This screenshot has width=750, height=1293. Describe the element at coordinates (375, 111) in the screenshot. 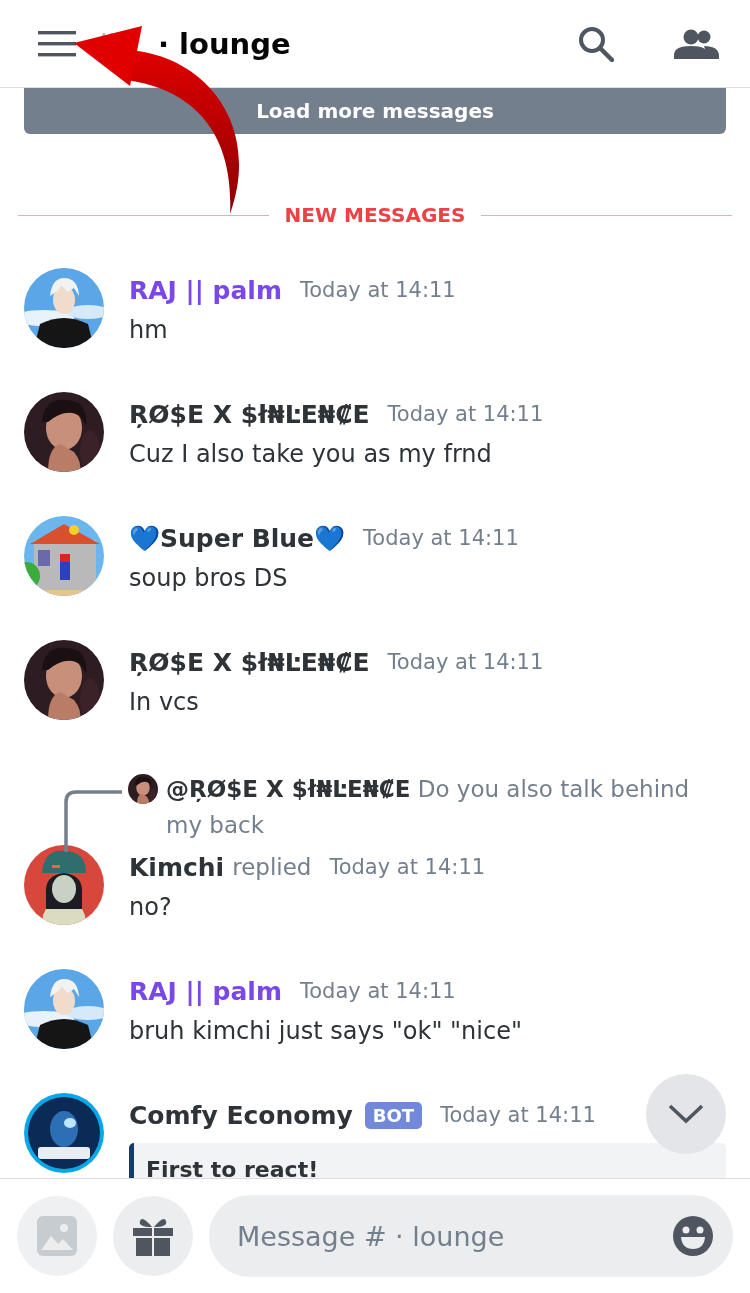

I see `load-more-button: Load more messages` at that location.